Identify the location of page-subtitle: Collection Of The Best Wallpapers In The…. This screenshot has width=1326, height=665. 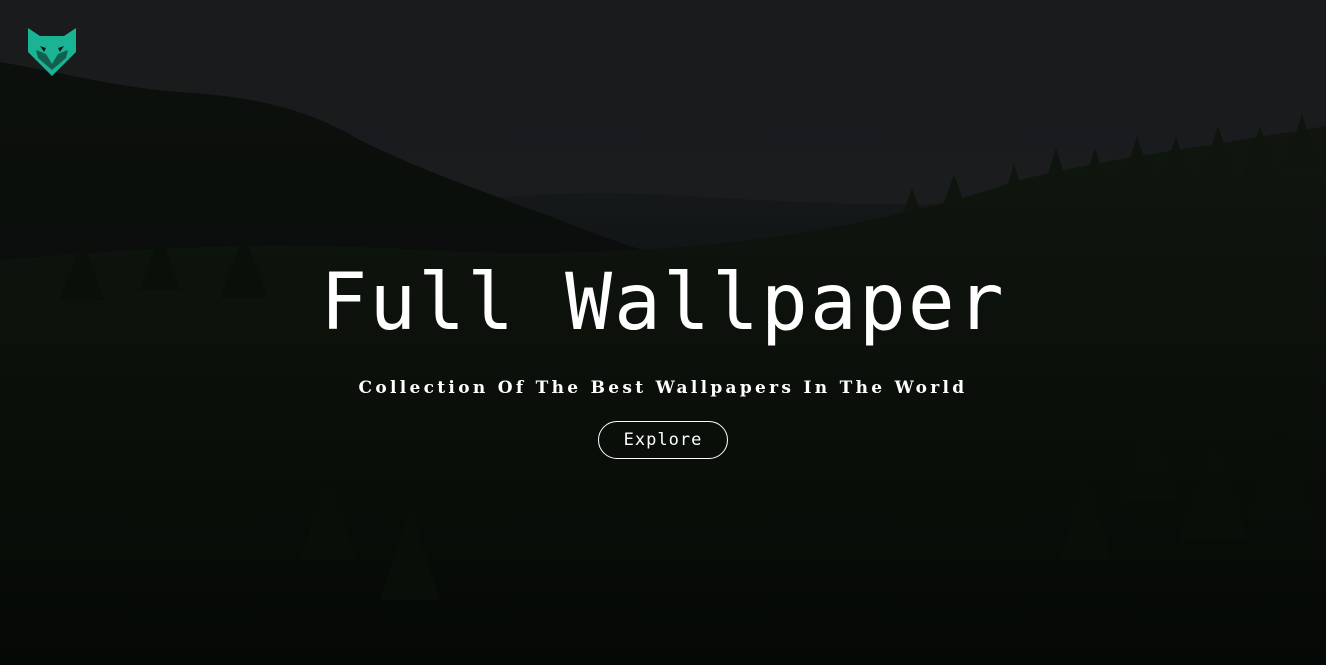
(663, 388).